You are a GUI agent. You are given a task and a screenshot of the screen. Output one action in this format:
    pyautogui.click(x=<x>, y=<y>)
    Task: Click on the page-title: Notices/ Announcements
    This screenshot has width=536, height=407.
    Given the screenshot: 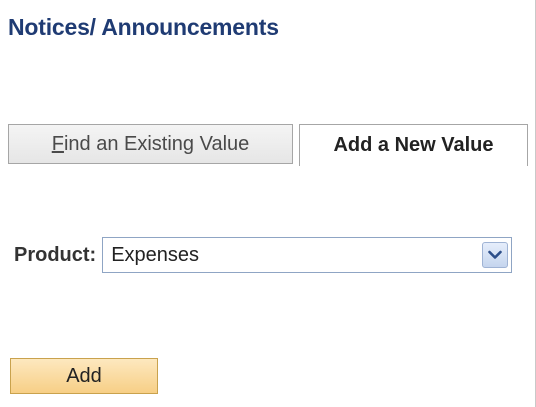 What is the action you would take?
    pyautogui.click(x=143, y=27)
    